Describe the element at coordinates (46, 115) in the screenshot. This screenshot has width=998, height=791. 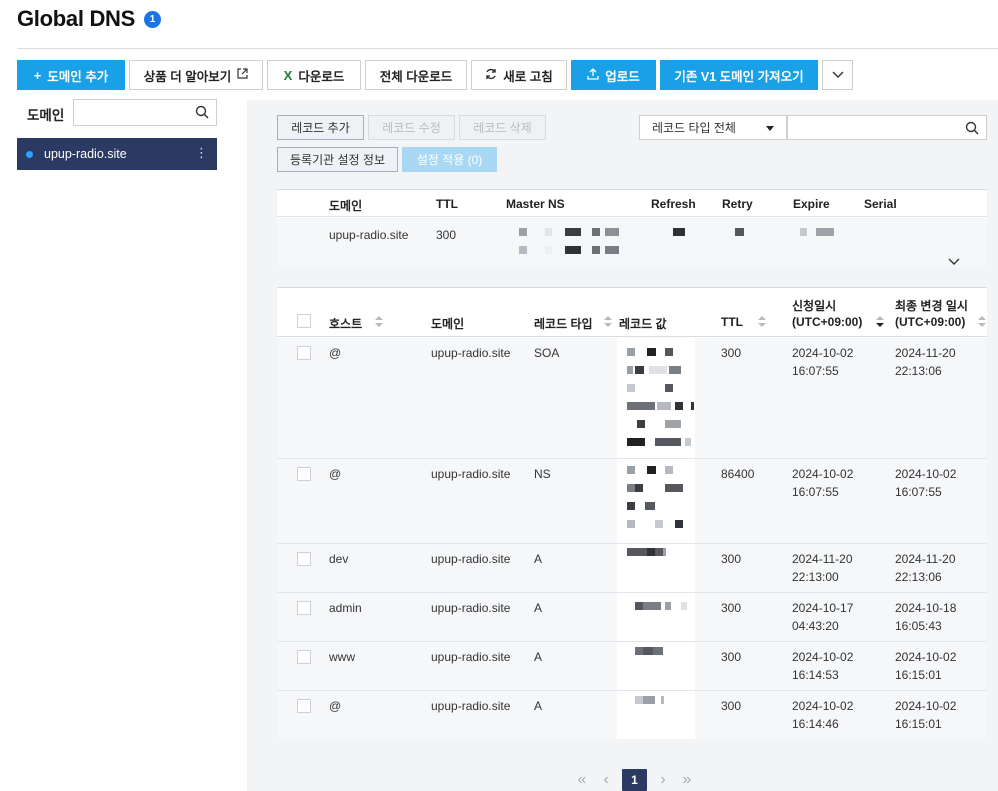
I see `sidebar-label: 도메인` at that location.